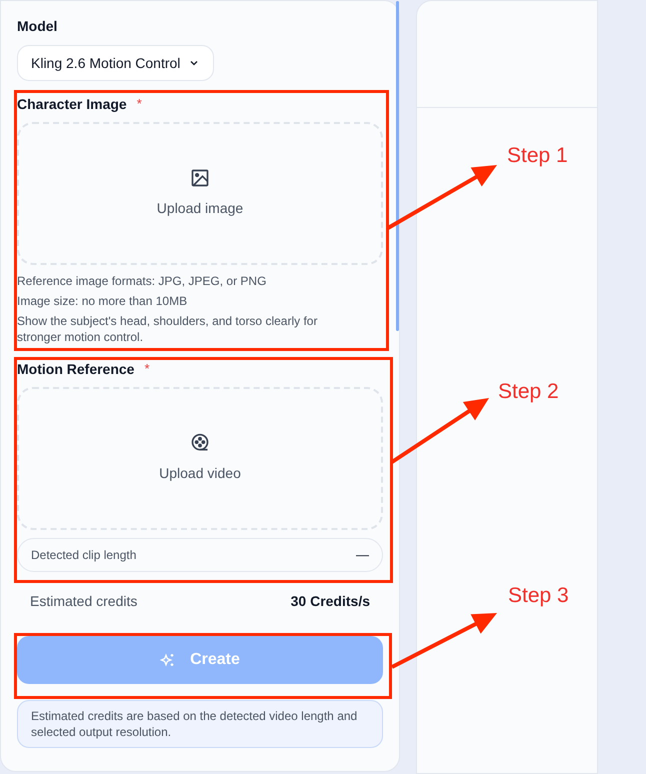 Image resolution: width=646 pixels, height=774 pixels. I want to click on image-icon, so click(200, 178).